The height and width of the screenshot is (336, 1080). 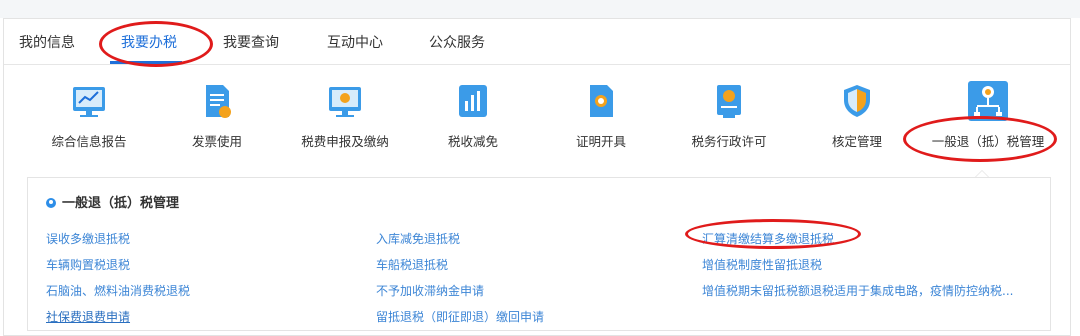 What do you see at coordinates (762, 264) in the screenshot?
I see `link-vat-institutional-refund: 增值税制度性留抵退税` at bounding box center [762, 264].